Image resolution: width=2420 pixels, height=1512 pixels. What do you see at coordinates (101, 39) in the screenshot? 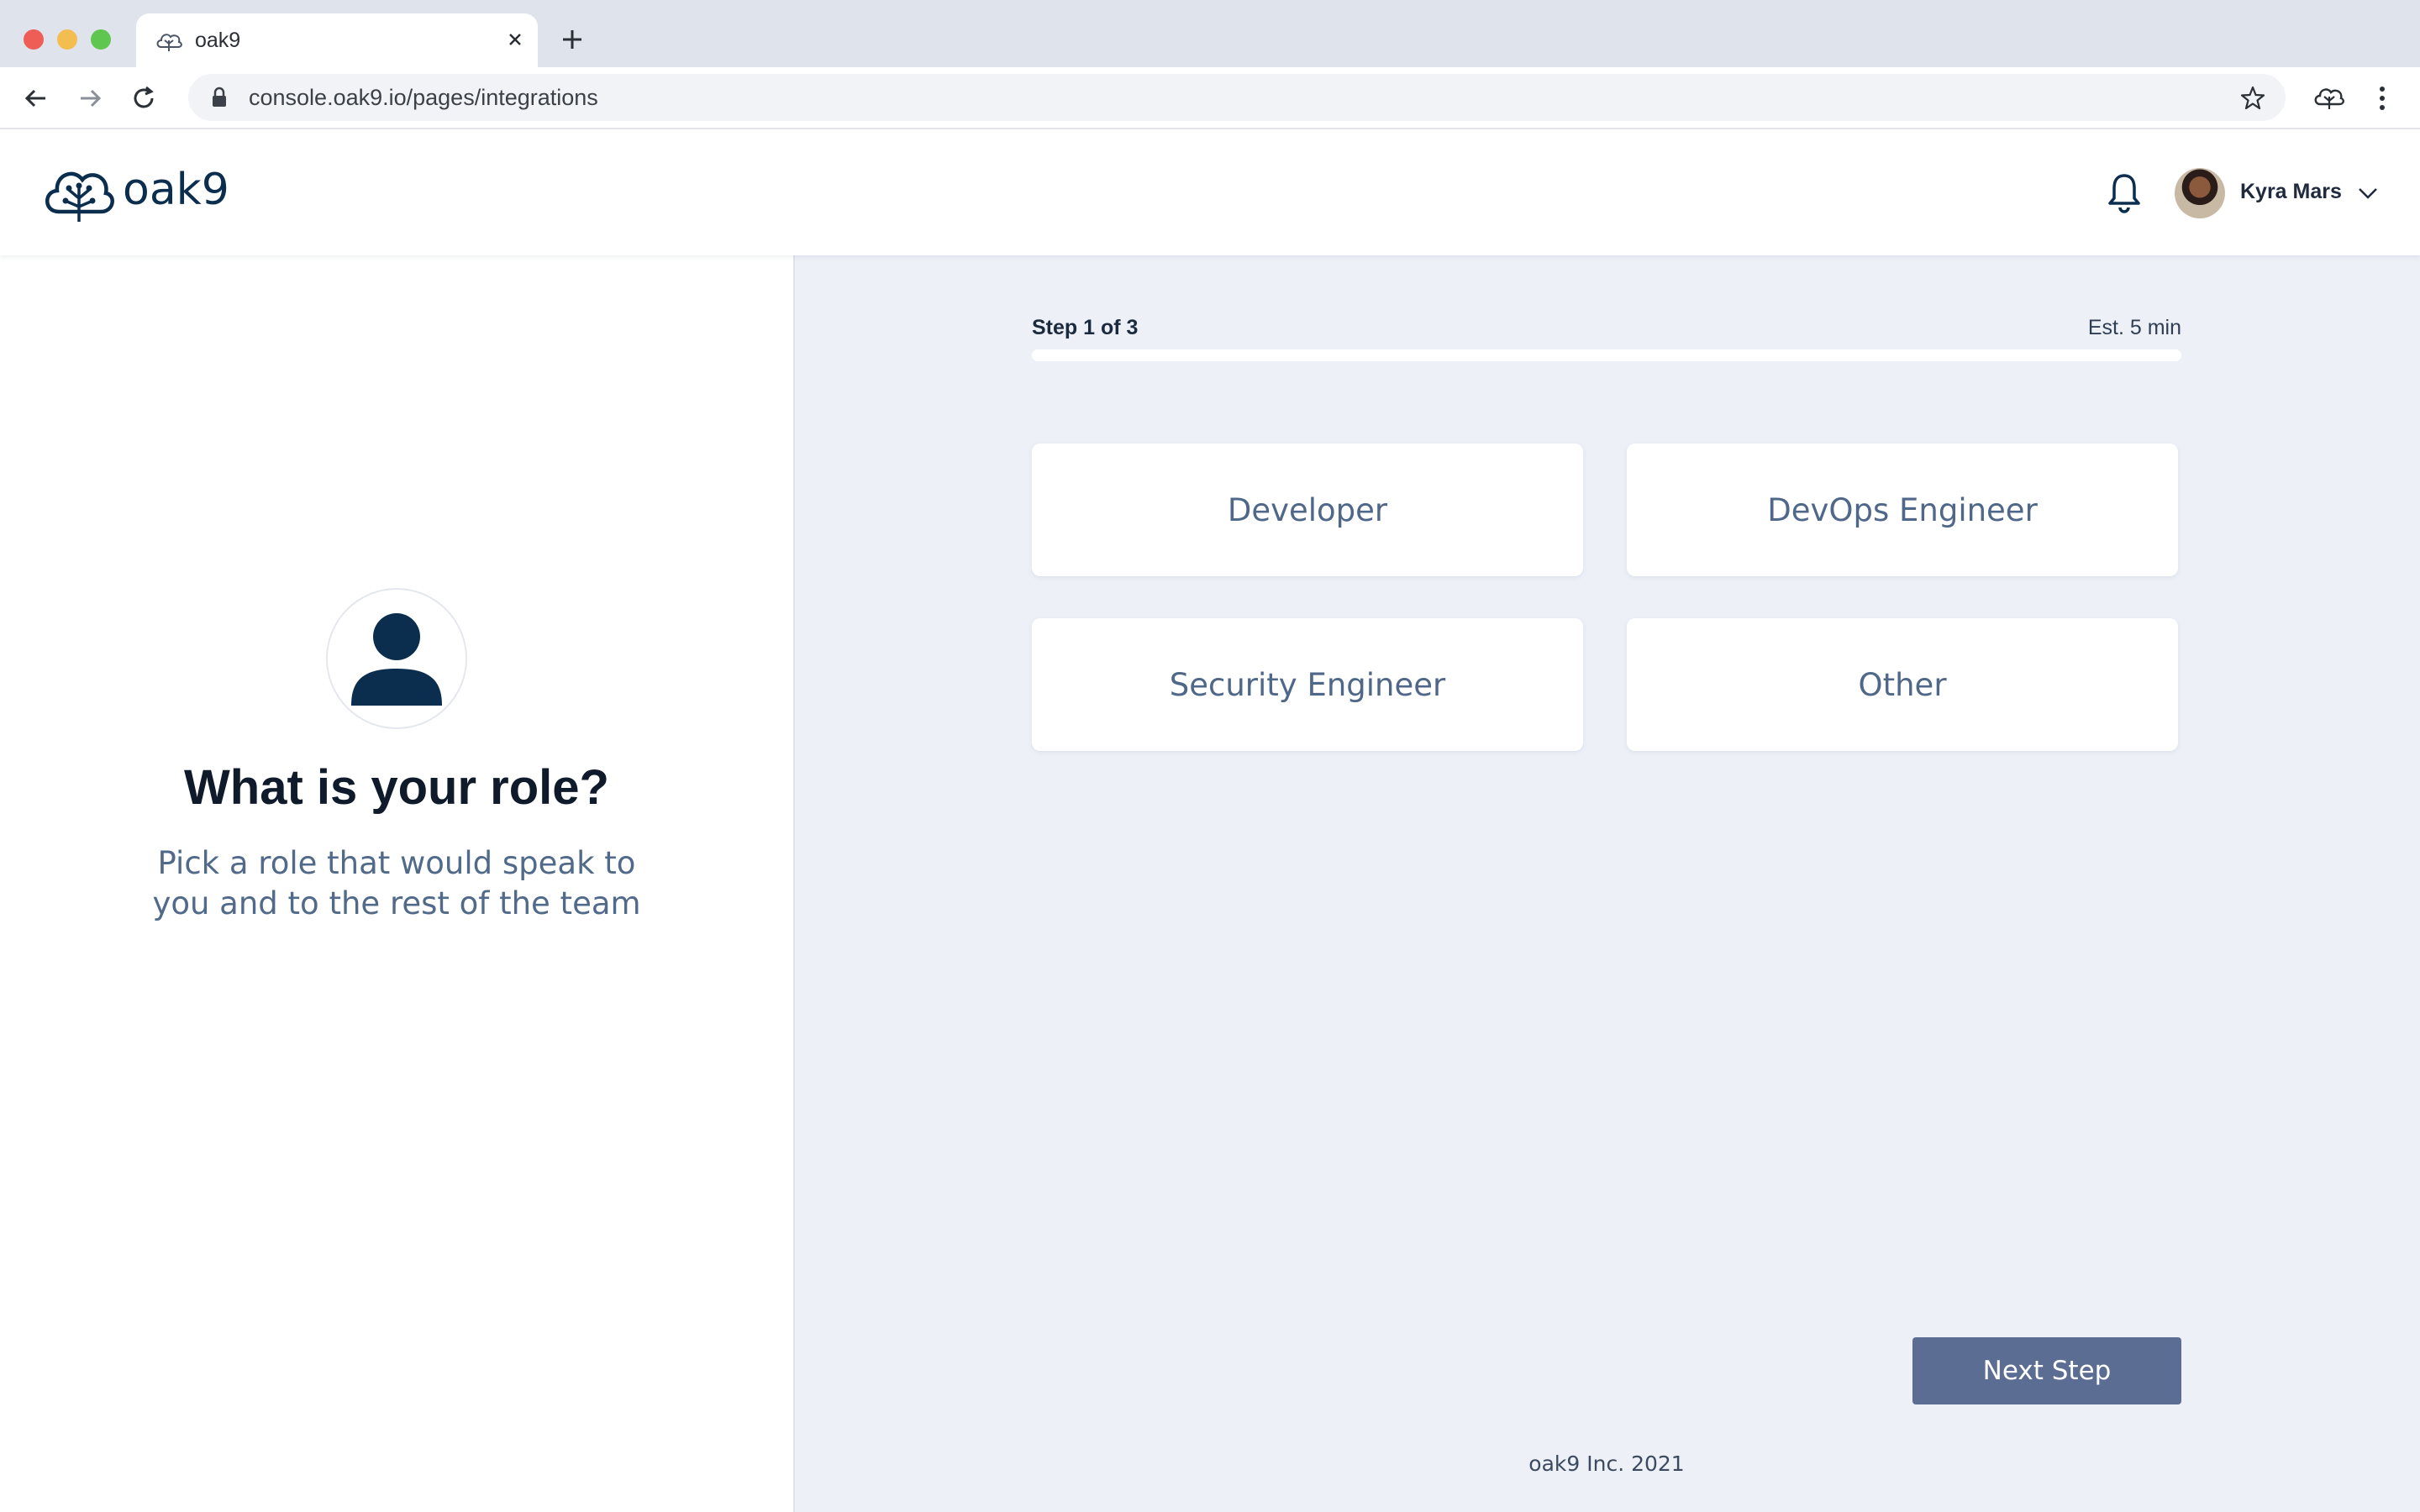
I see `window-maximize-button` at bounding box center [101, 39].